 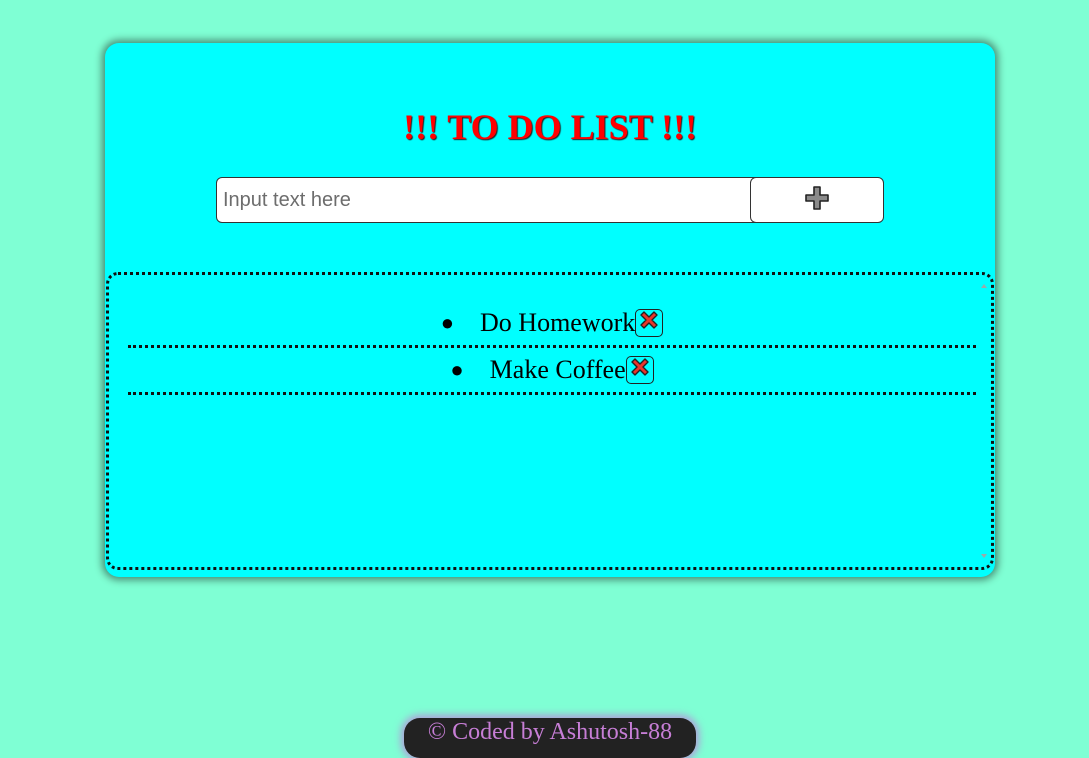 What do you see at coordinates (550, 127) in the screenshot?
I see `page-title: !!! TO DO LIST !!!` at bounding box center [550, 127].